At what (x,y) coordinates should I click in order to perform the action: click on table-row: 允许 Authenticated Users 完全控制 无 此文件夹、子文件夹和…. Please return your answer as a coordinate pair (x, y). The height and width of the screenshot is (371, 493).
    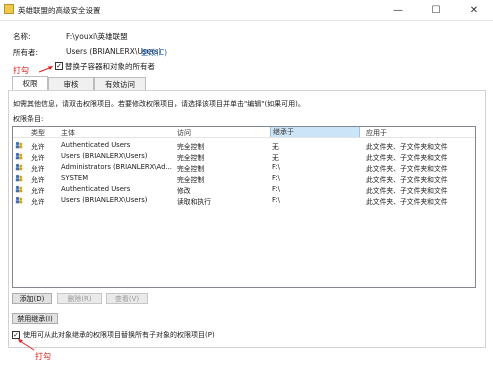
    Looking at the image, I should click on (244, 145).